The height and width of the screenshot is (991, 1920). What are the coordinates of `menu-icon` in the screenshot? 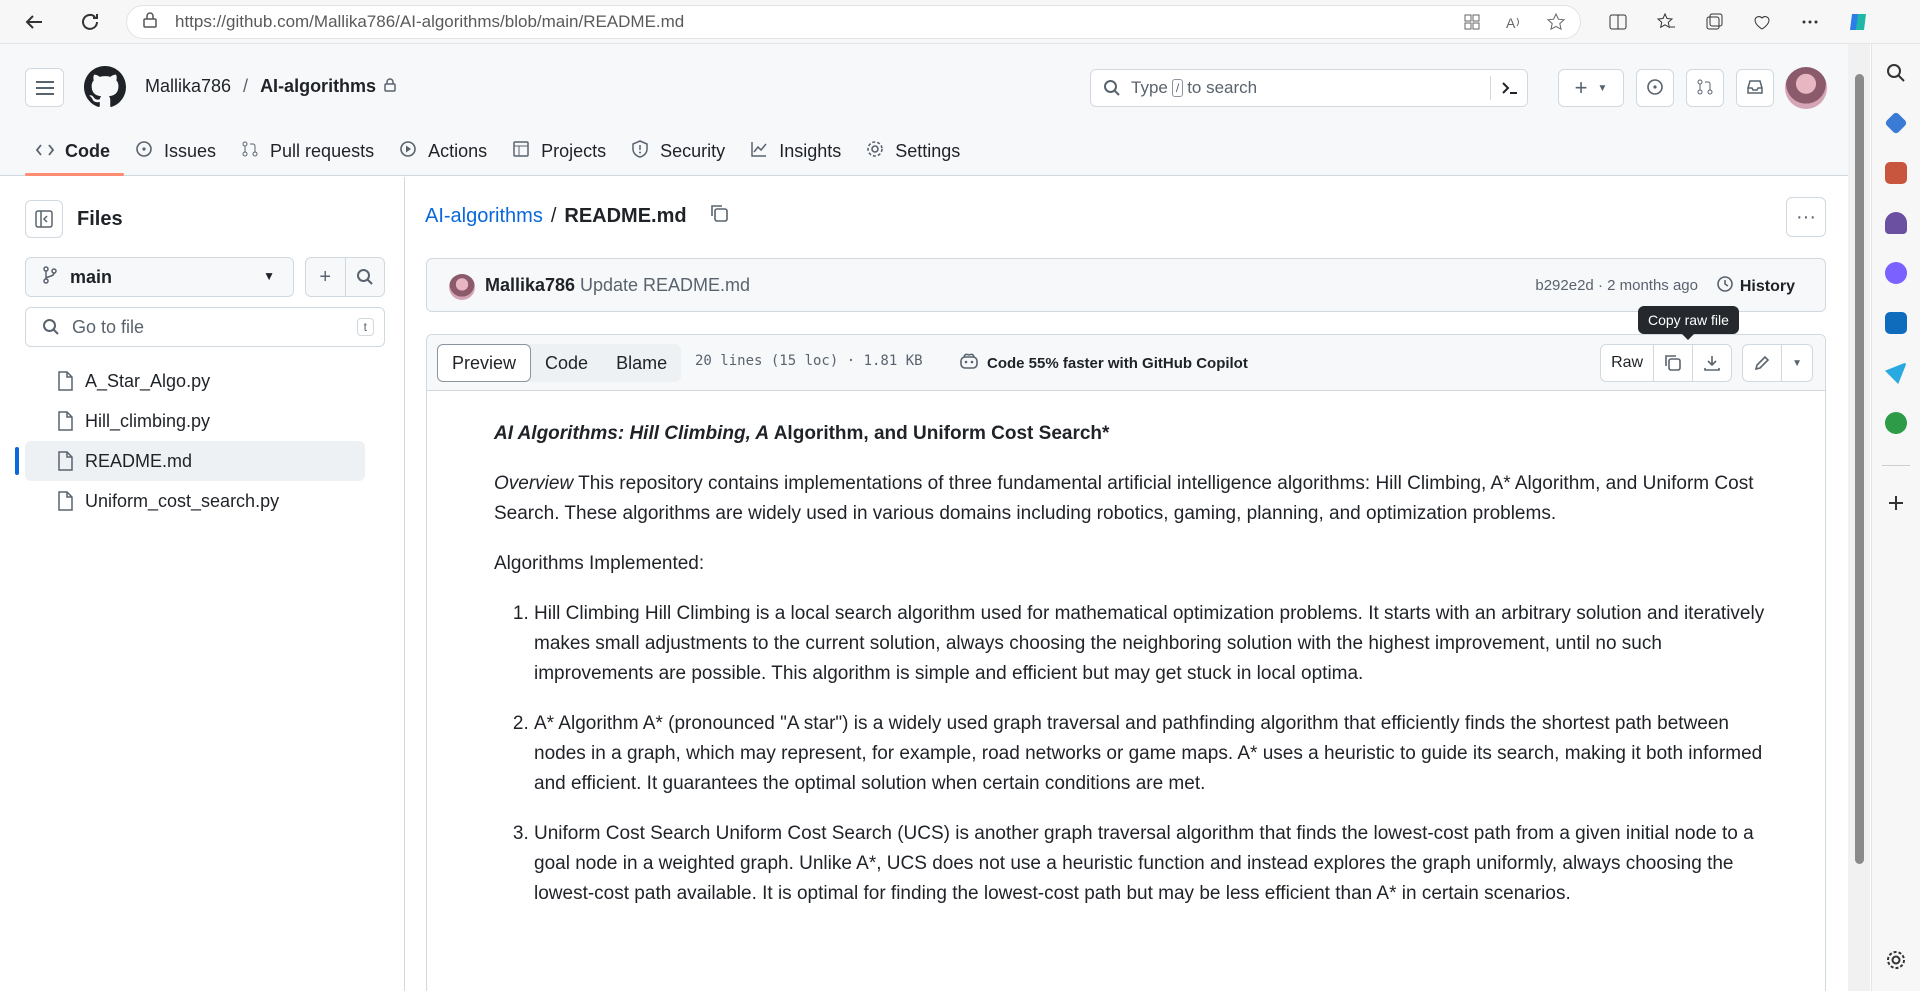 It's located at (44, 87).